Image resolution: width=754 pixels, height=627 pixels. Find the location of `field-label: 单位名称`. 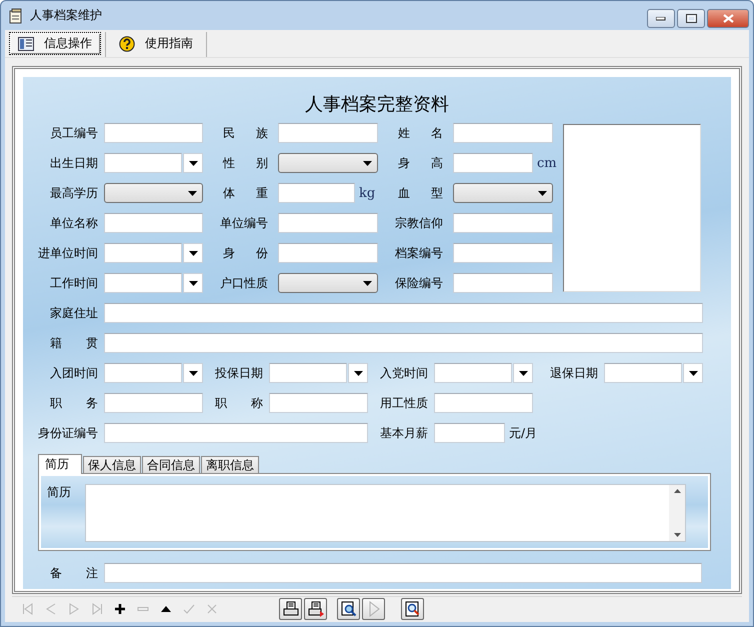

field-label: 单位名称 is located at coordinates (74, 223).